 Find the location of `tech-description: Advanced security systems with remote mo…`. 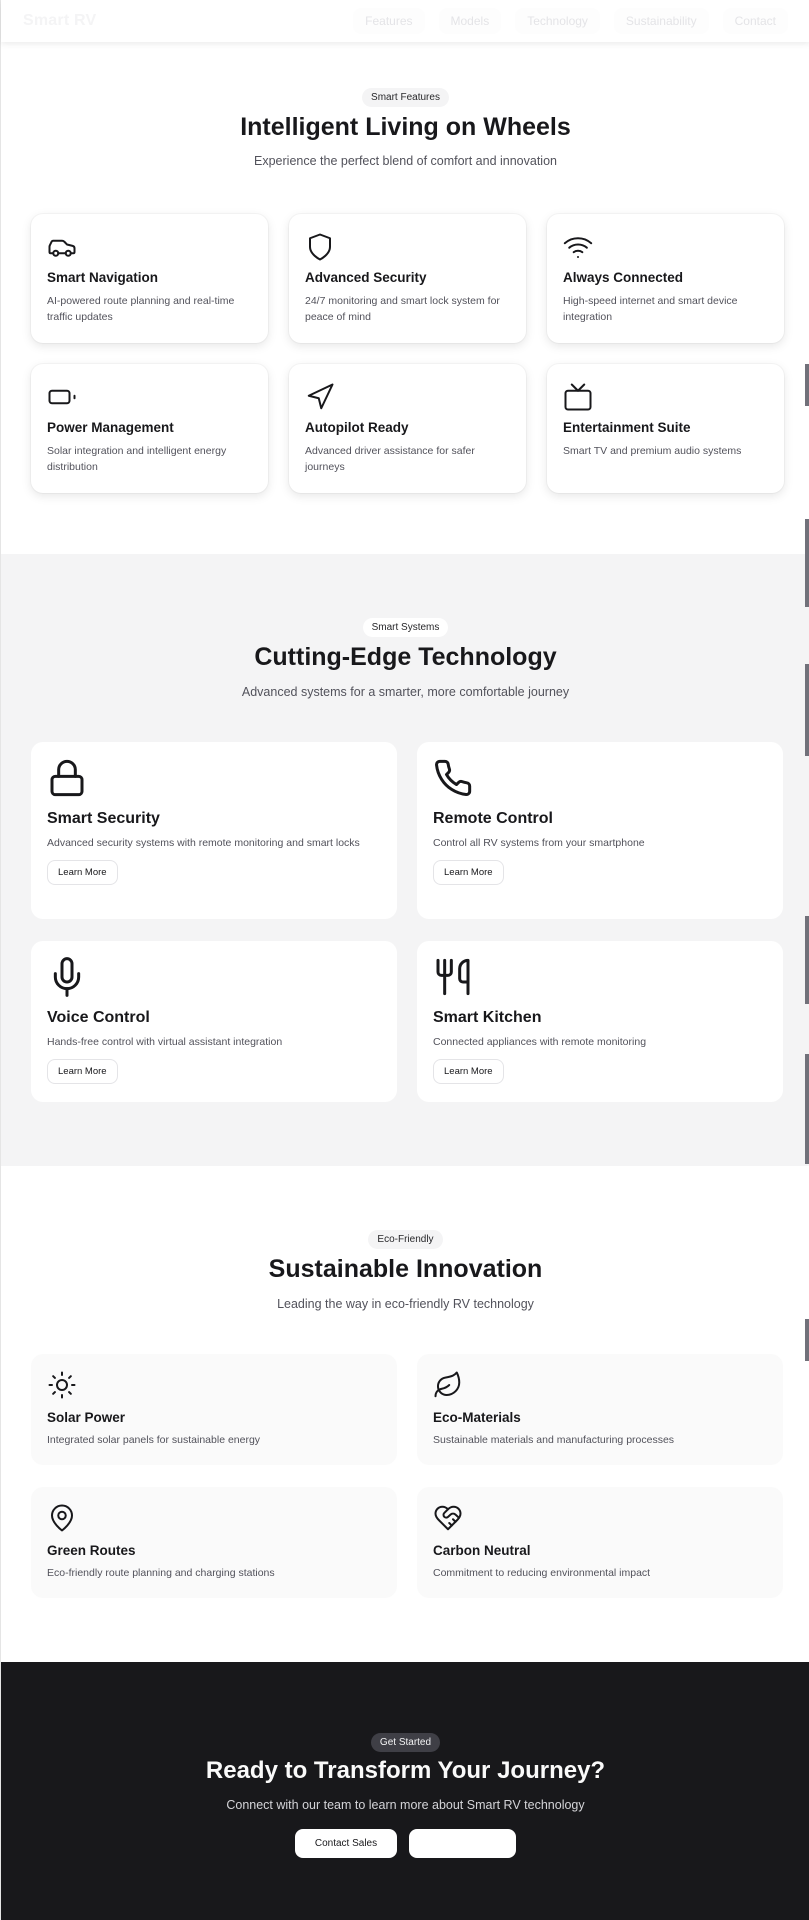

tech-description: Advanced security systems with remote mo… is located at coordinates (203, 843).